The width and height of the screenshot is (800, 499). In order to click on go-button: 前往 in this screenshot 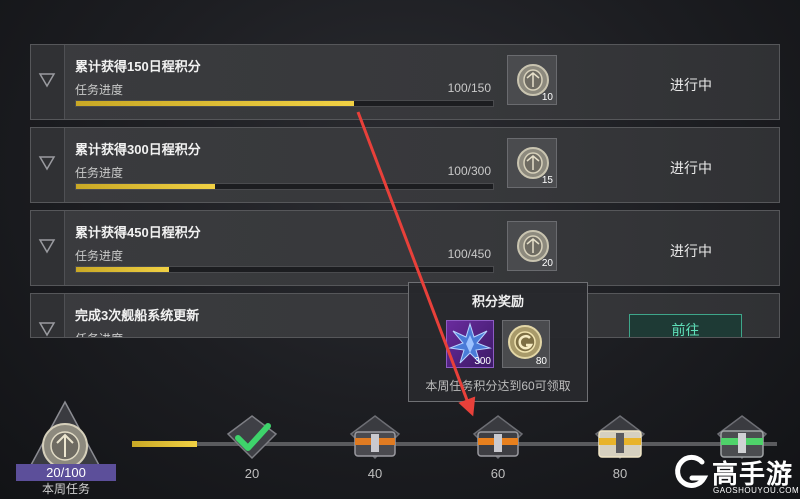, I will do `click(685, 325)`.